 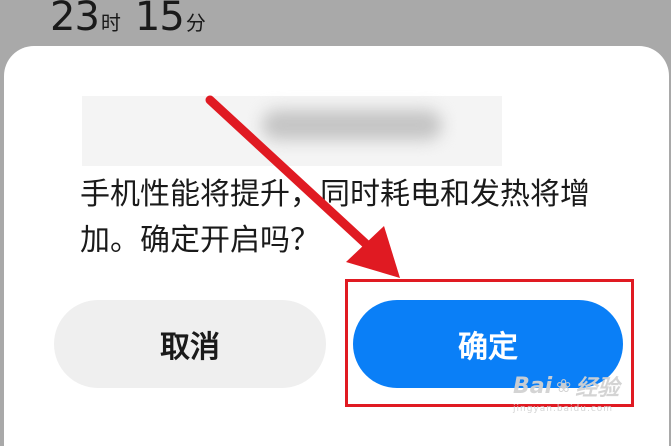 I want to click on watermark-brand: Bai, so click(x=533, y=386).